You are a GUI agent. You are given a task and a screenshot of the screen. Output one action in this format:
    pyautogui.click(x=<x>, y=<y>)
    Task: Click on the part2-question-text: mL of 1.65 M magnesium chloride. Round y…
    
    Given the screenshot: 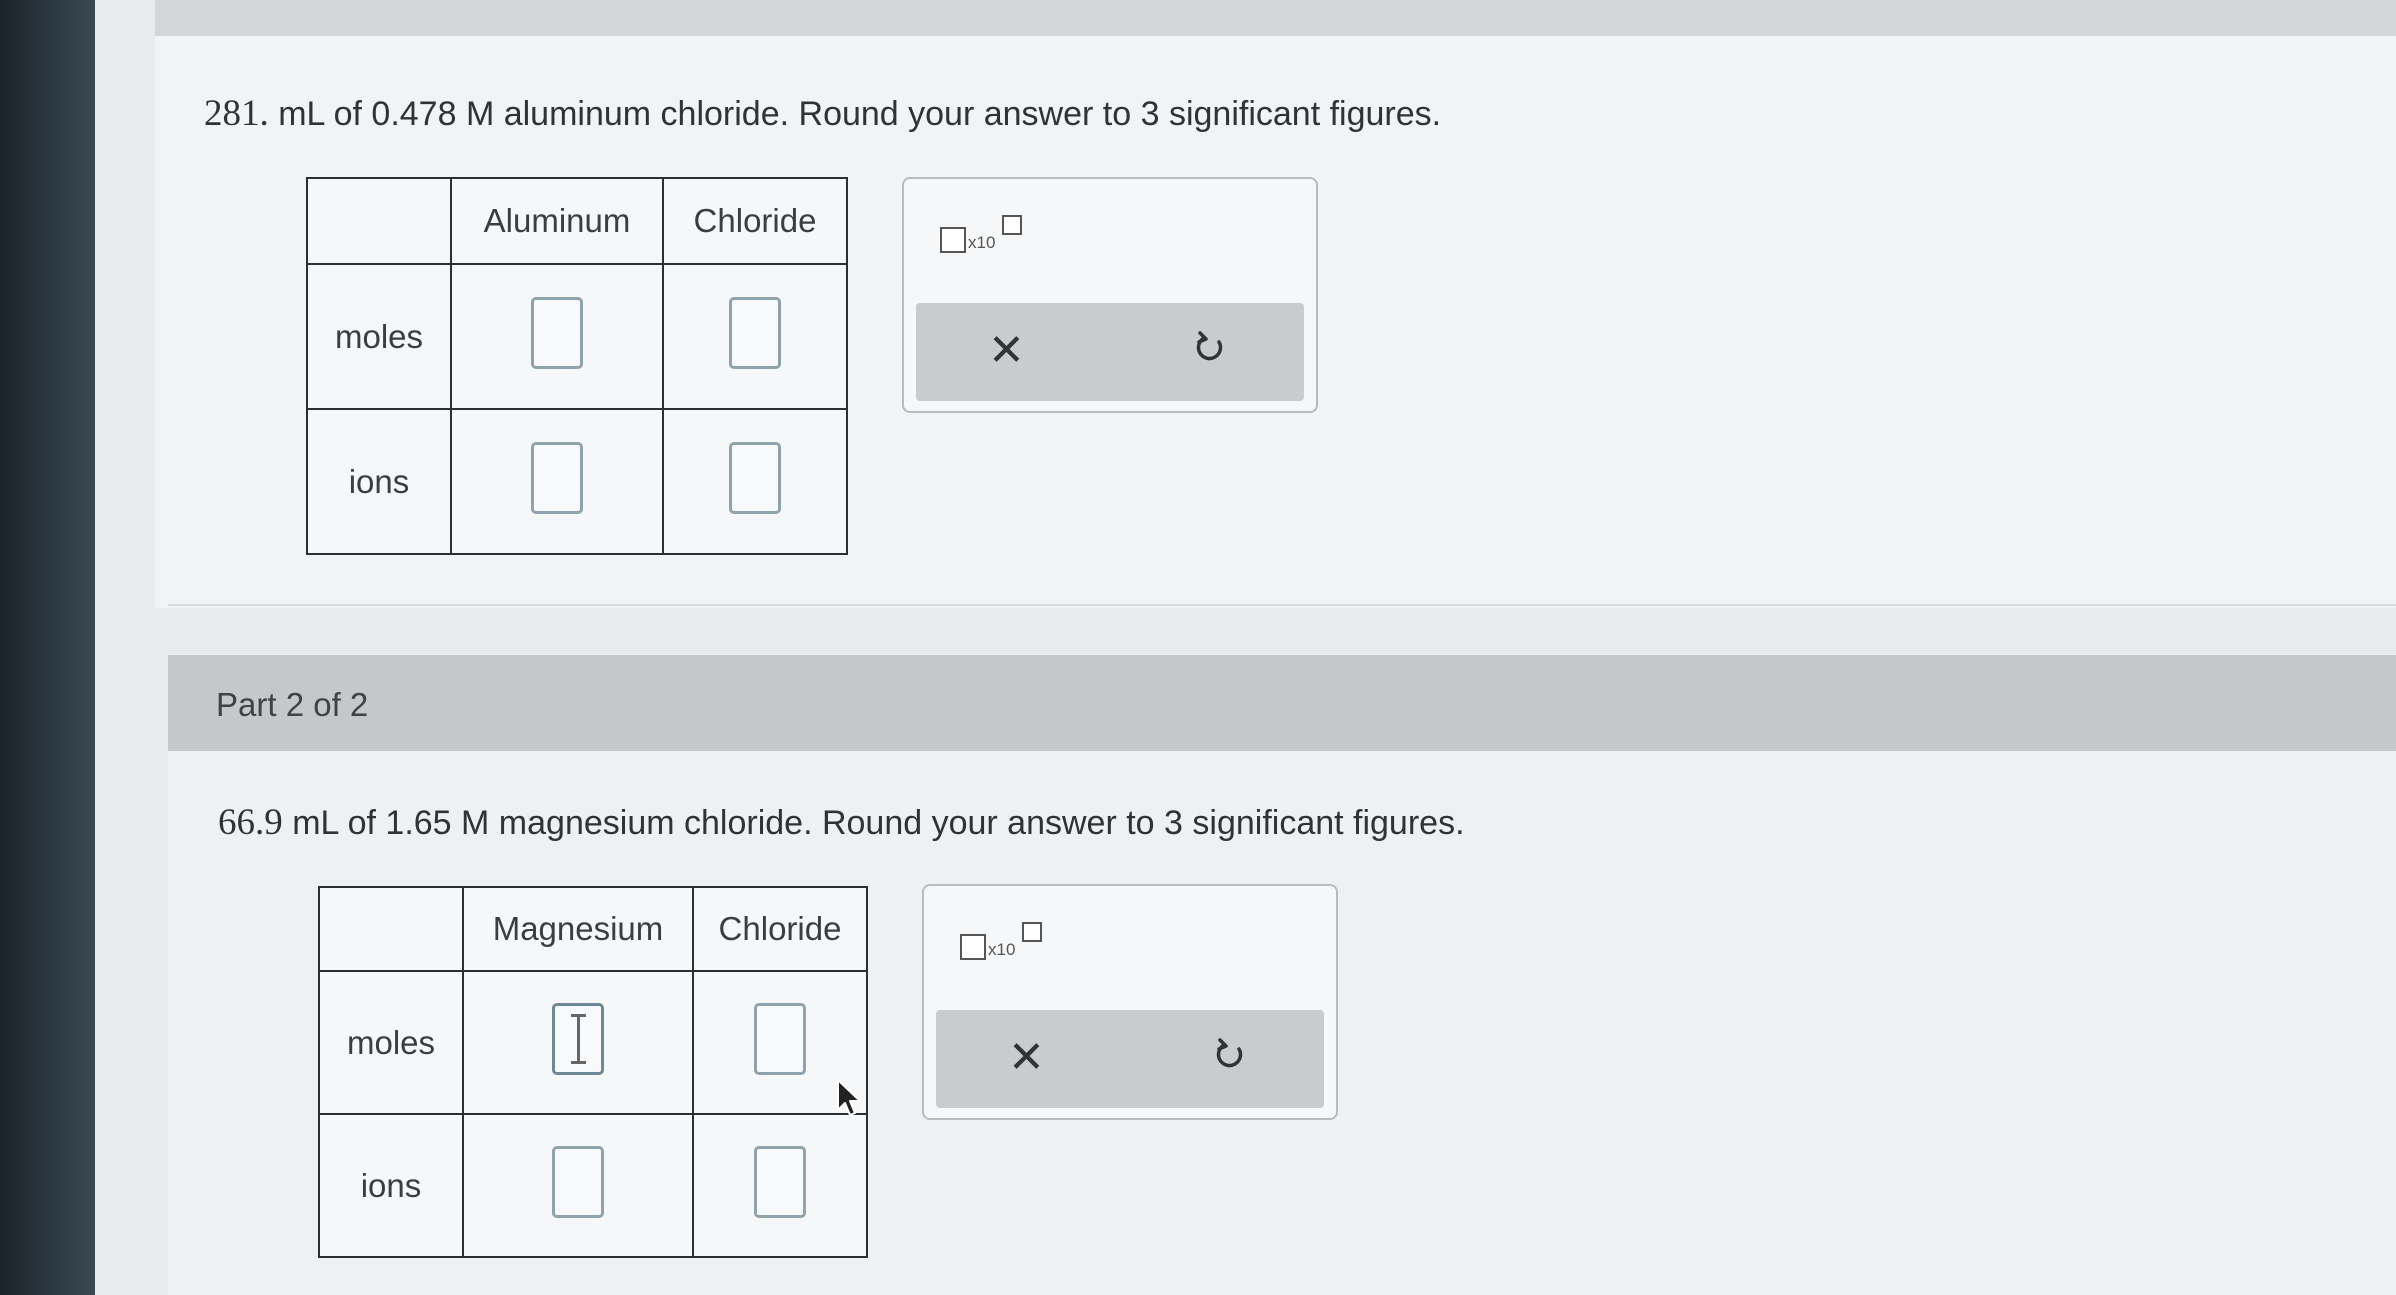 What is the action you would take?
    pyautogui.click(x=878, y=823)
    